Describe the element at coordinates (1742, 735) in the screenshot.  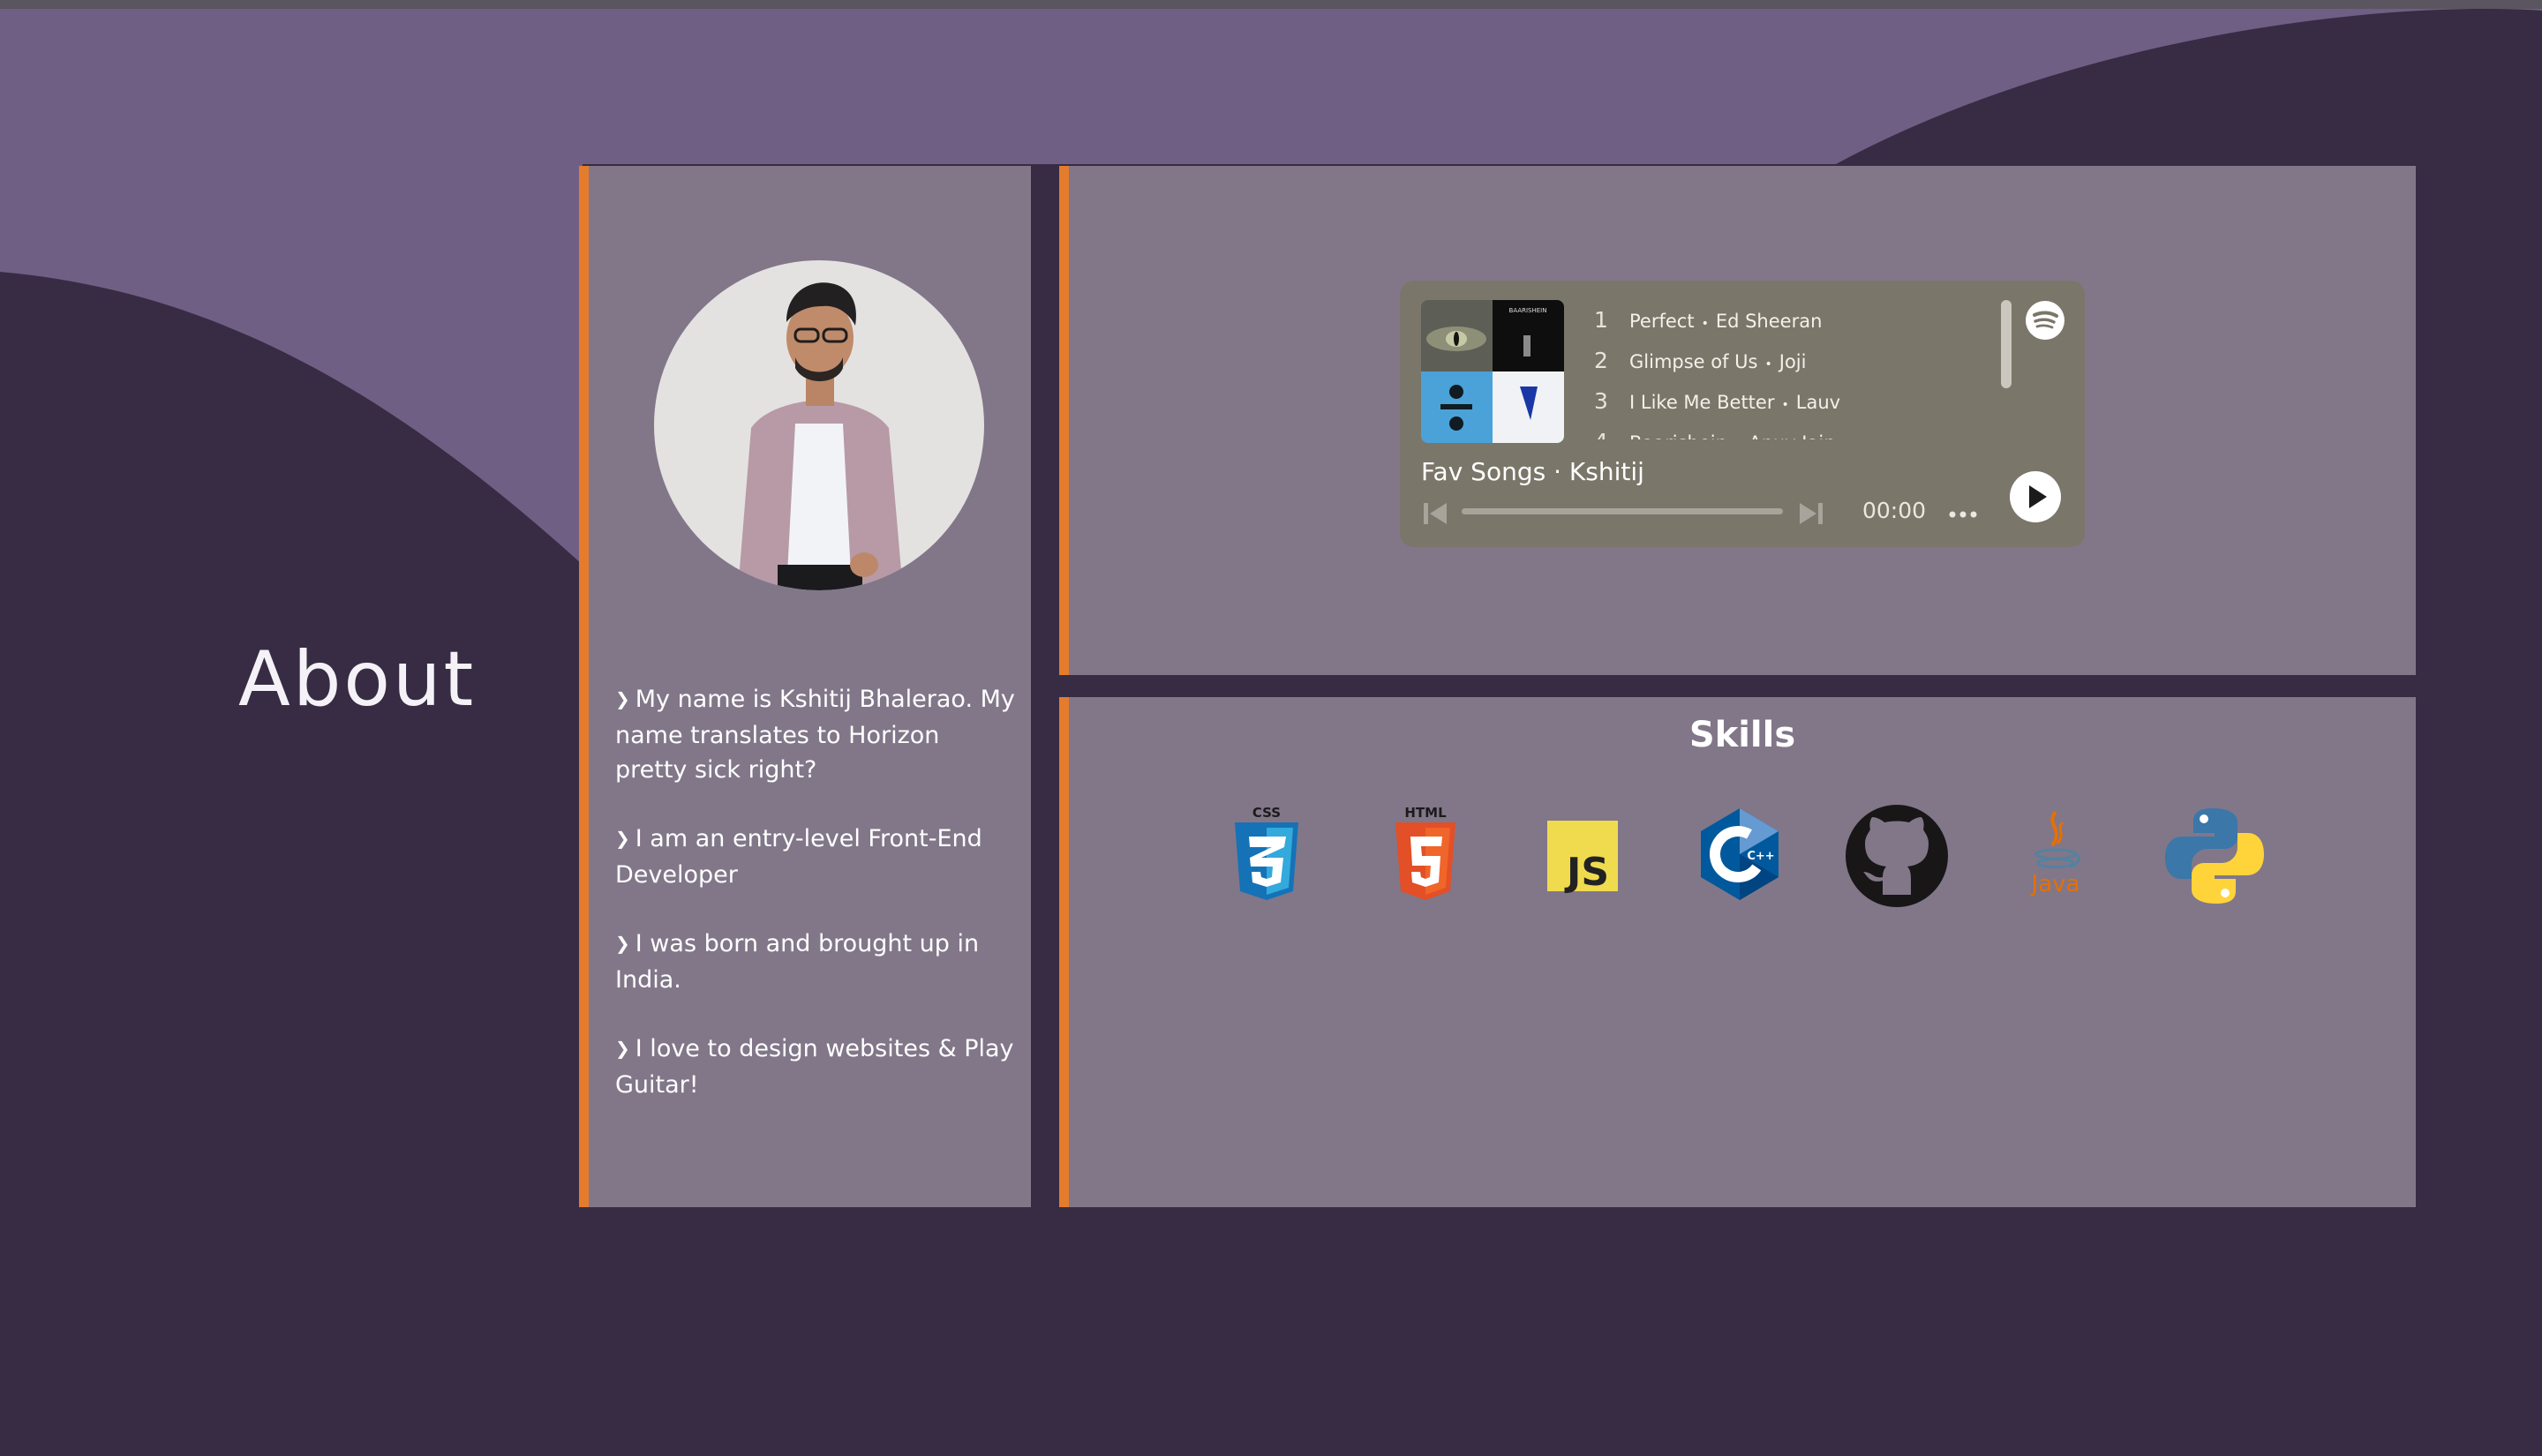
I see `skills-title: Skills` at that location.